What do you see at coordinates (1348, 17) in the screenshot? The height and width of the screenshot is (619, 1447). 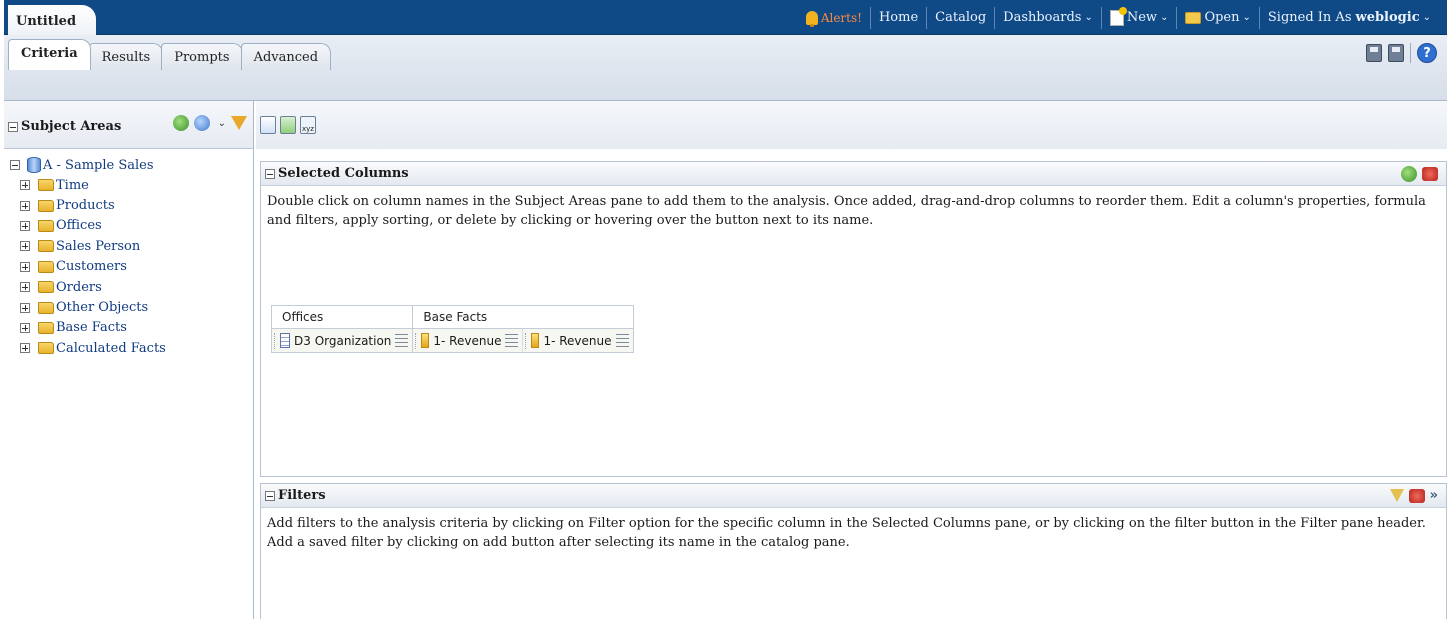 I see `user-menu: Signed In As weblogic ⌄` at bounding box center [1348, 17].